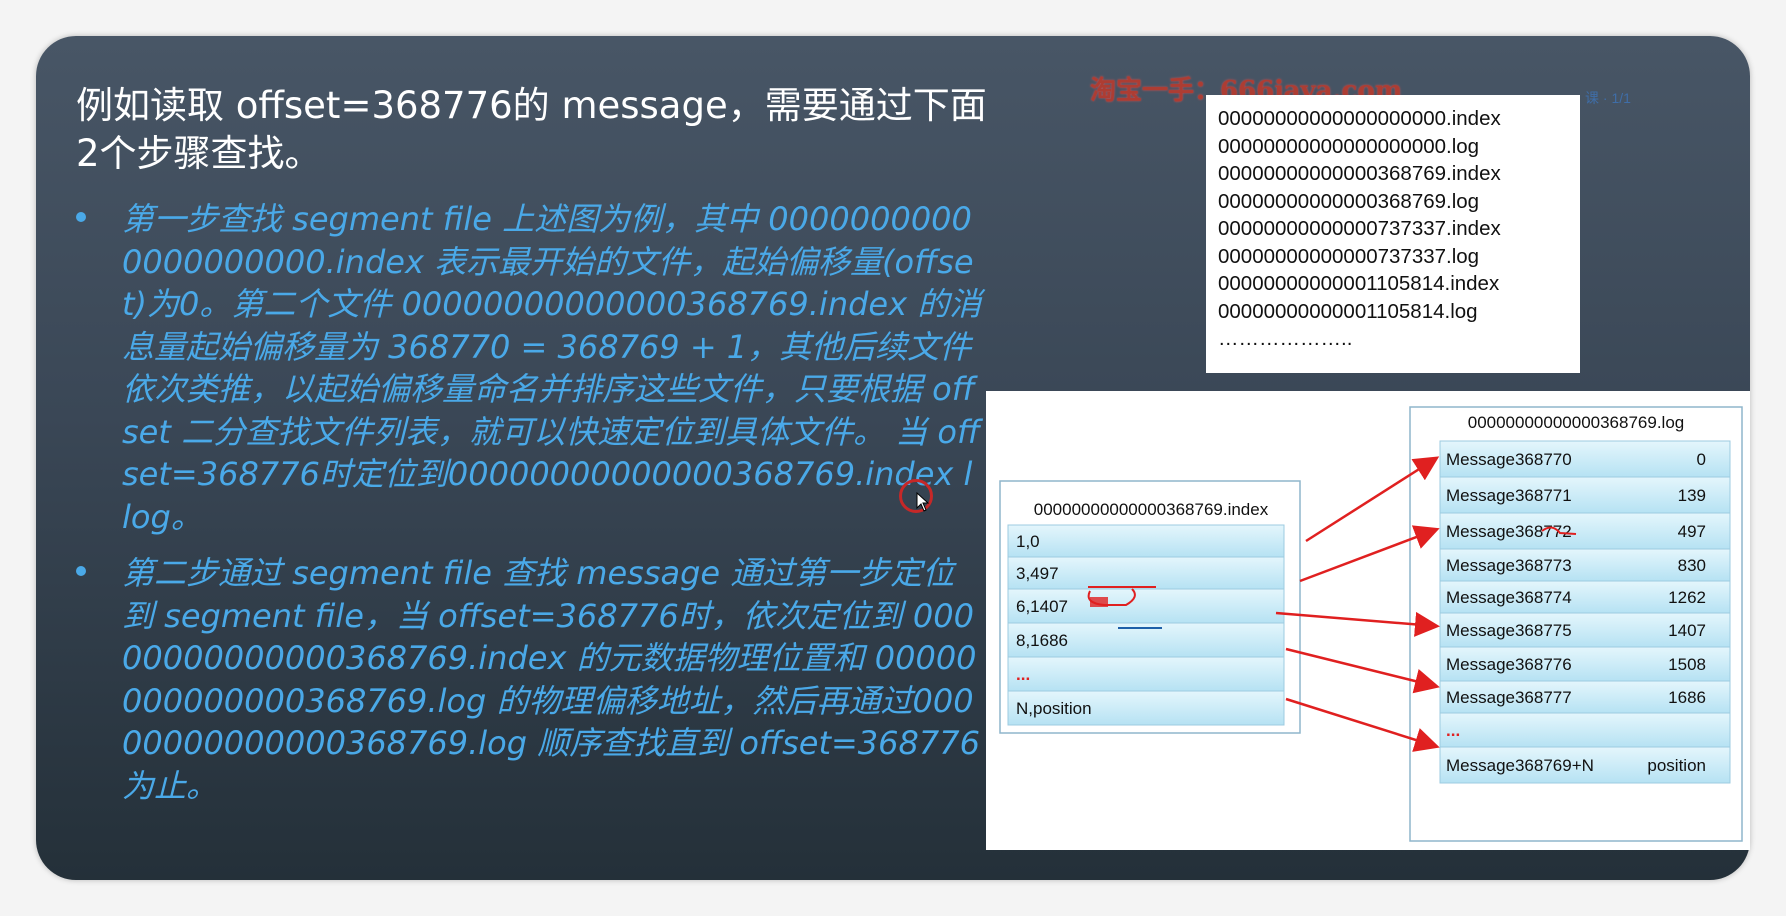 The width and height of the screenshot is (1786, 916). Describe the element at coordinates (1099, 602) in the screenshot. I see `annotation-mark` at that location.